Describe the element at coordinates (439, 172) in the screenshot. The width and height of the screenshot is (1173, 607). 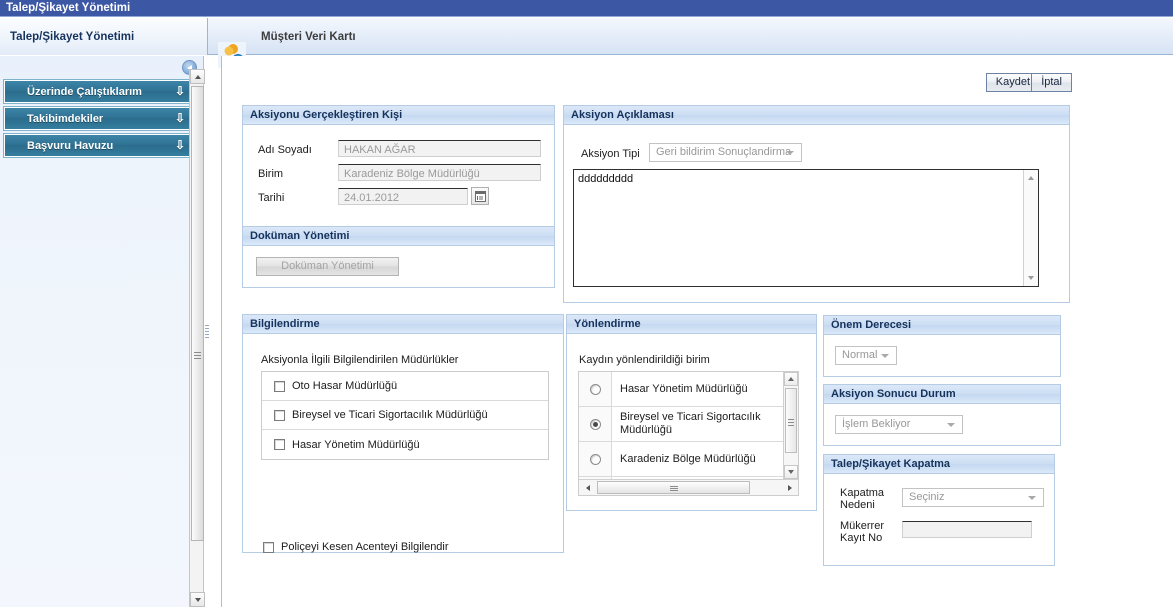
I see `unit-field: Karadeniz Bölge Müdürlüğü` at that location.